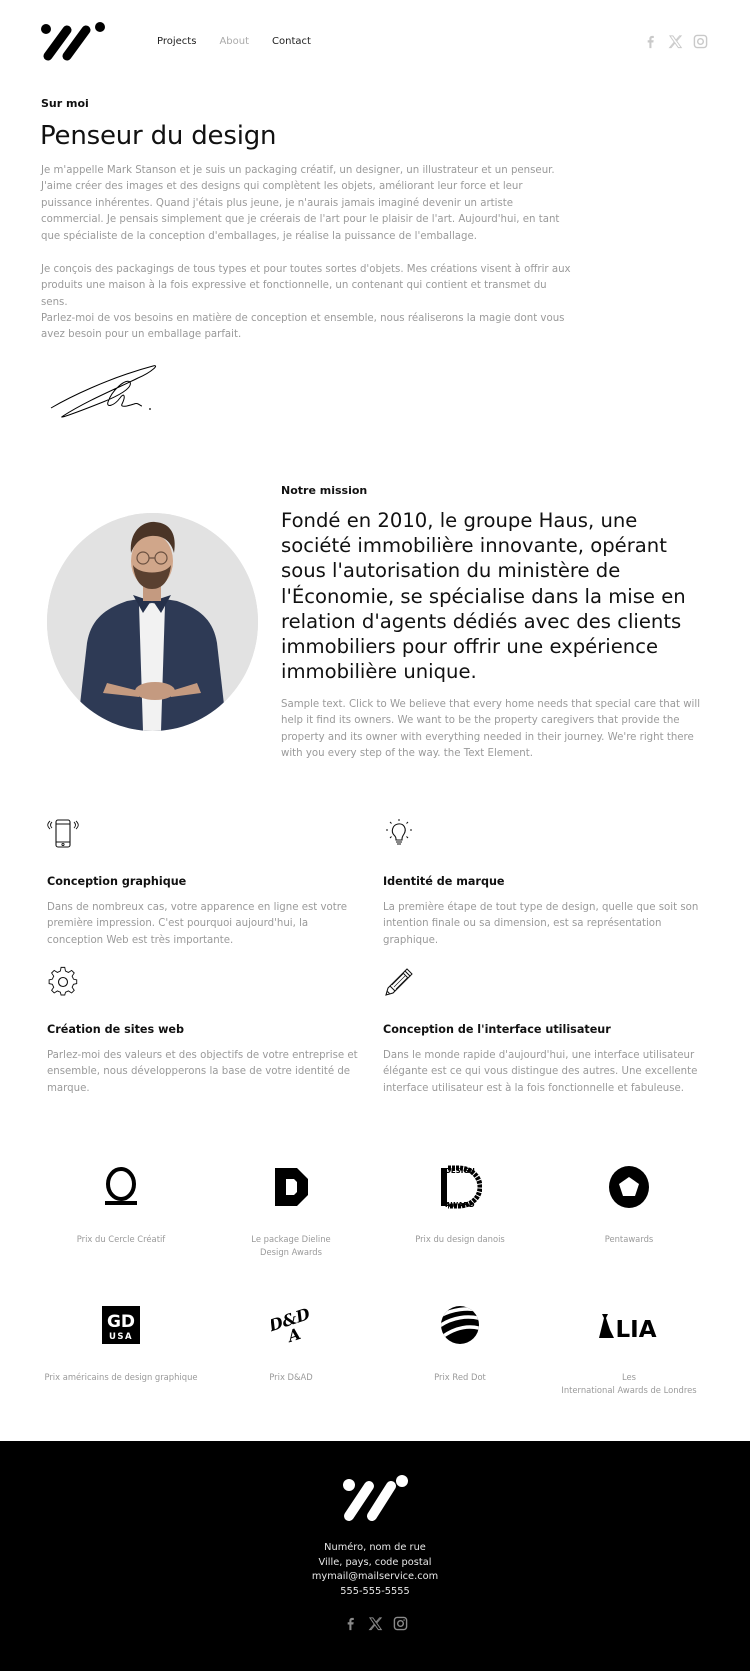 Image resolution: width=750 pixels, height=1671 pixels. Describe the element at coordinates (293, 1335) in the screenshot. I see `svg-text: A` at that location.